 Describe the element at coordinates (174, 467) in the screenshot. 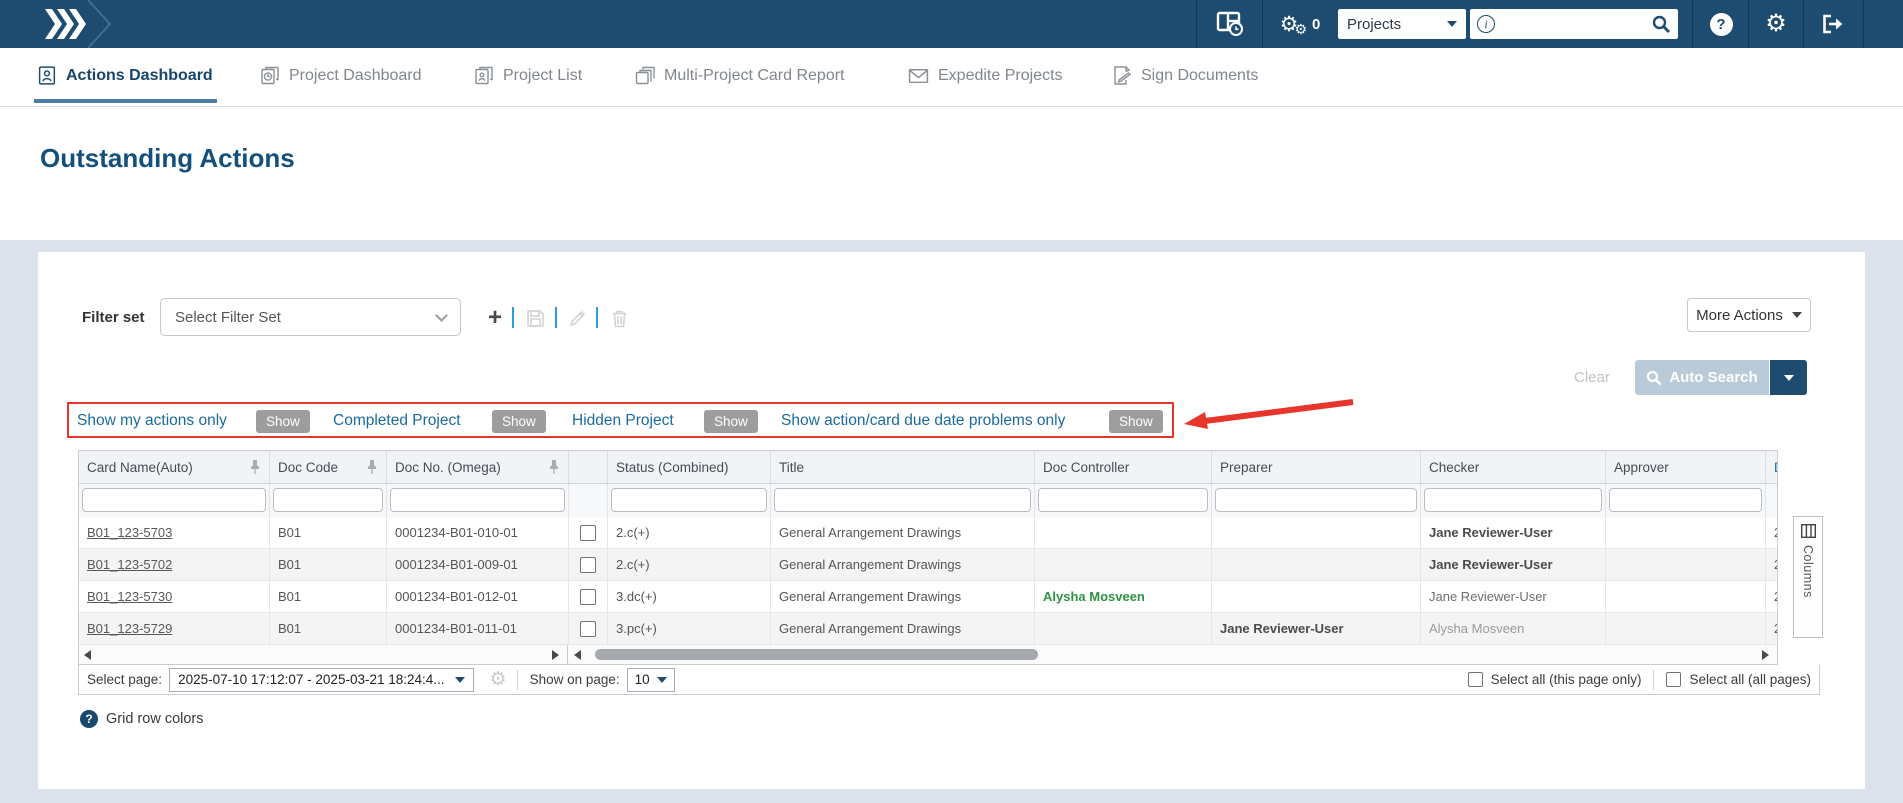

I see `column-header-card-name: Card Name(Auto)` at that location.